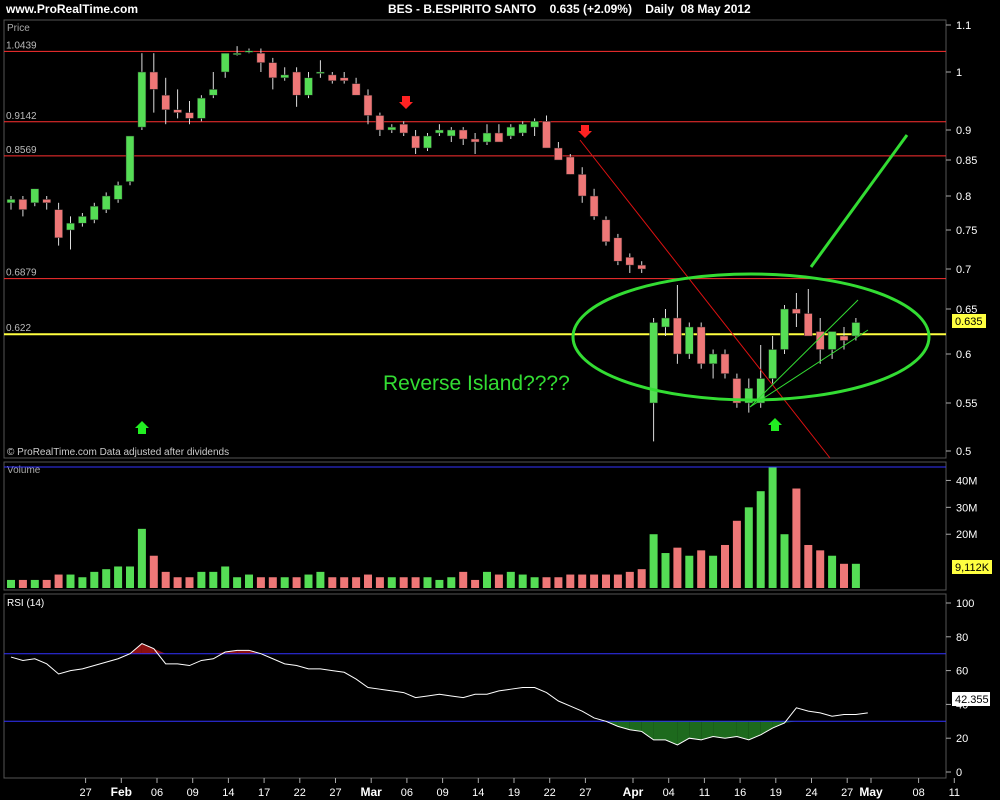  What do you see at coordinates (372, 792) in the screenshot?
I see `x-tick-label: Mar` at bounding box center [372, 792].